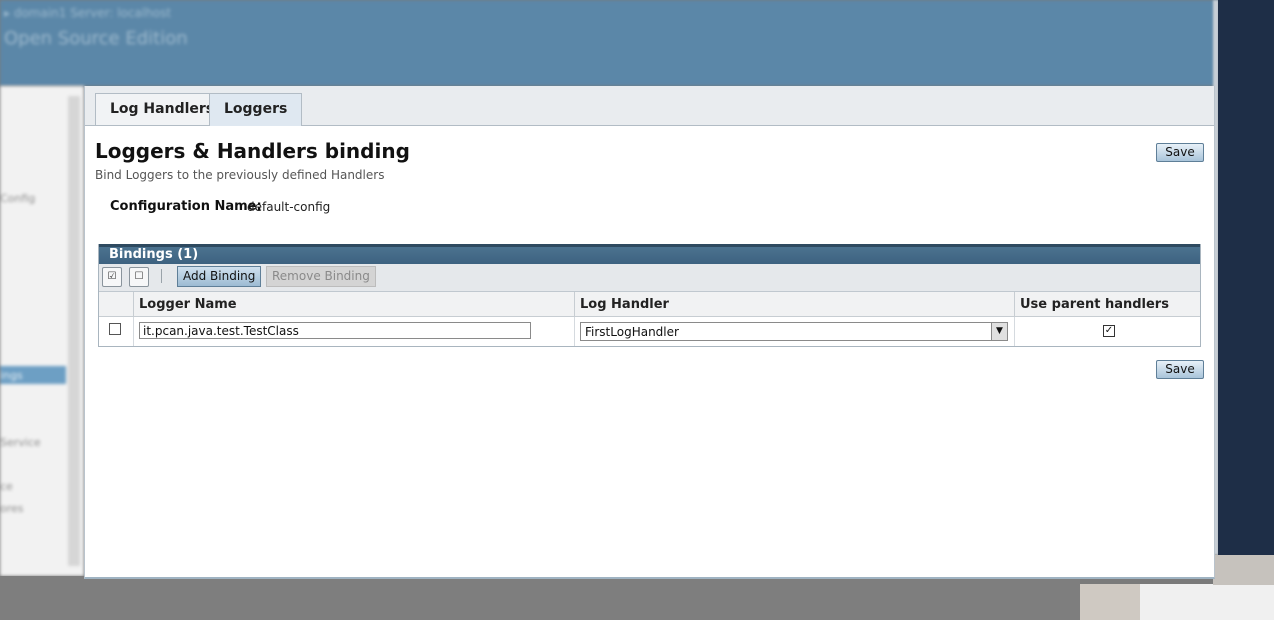 This screenshot has width=1274, height=620. Describe the element at coordinates (649, 278) in the screenshot. I see `bindings-toolbar: ☑ ☐ Add Binding Remove Binding` at that location.